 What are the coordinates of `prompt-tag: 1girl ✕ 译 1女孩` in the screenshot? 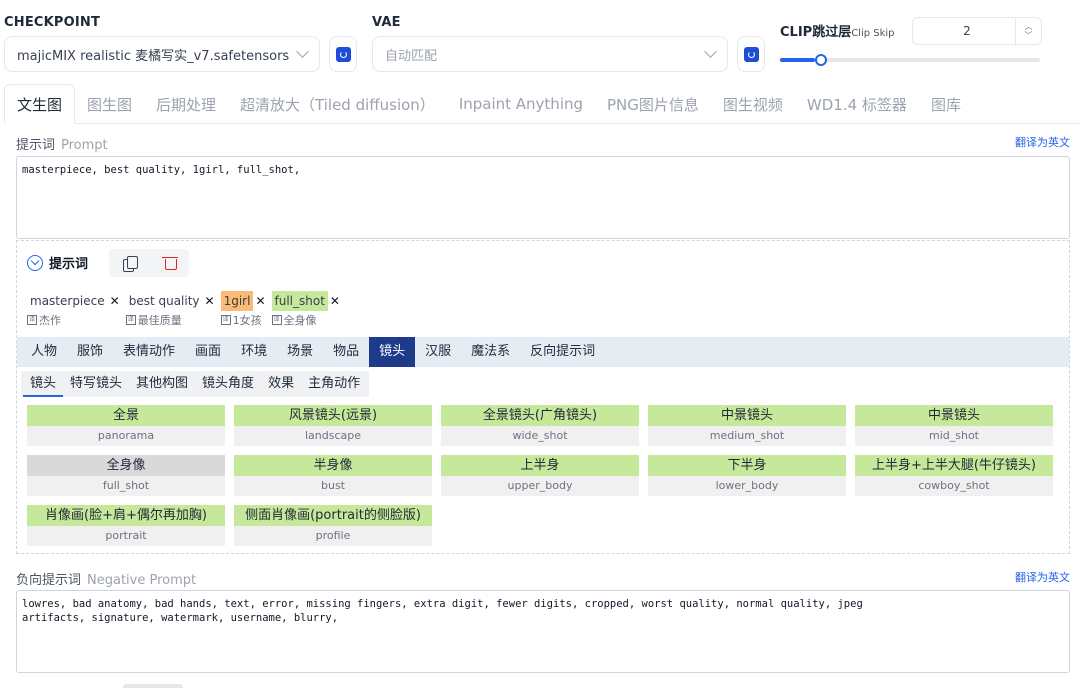 It's located at (243, 309).